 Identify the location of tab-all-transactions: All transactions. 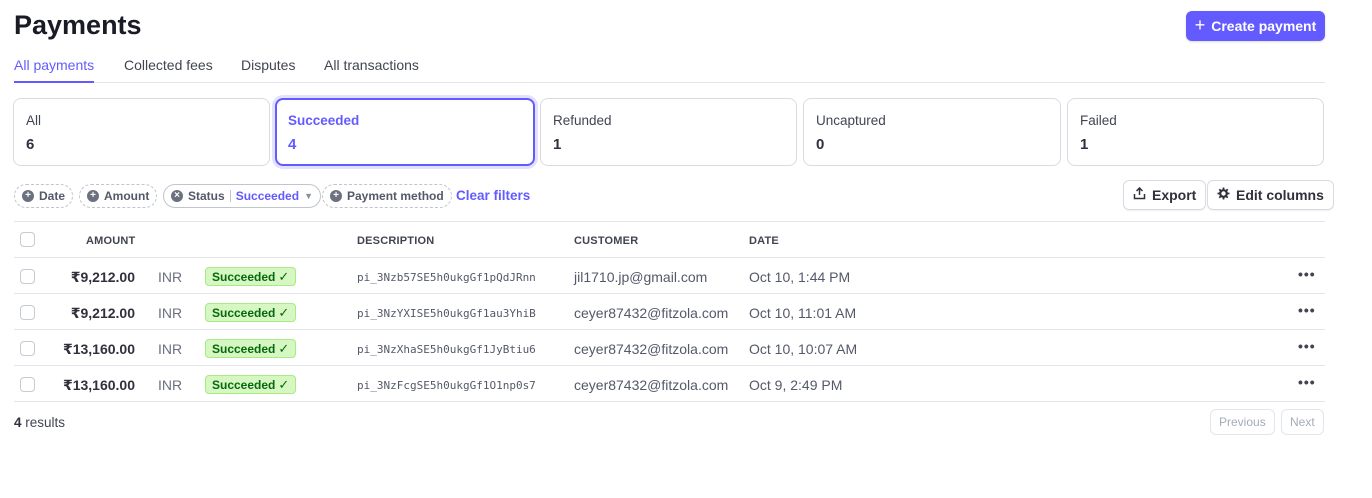
(371, 70).